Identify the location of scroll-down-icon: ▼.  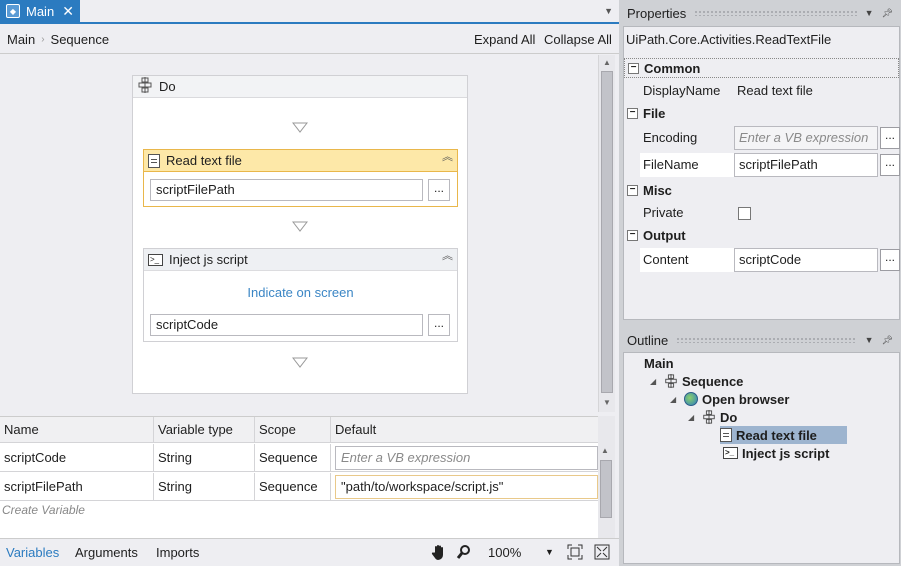
(607, 403).